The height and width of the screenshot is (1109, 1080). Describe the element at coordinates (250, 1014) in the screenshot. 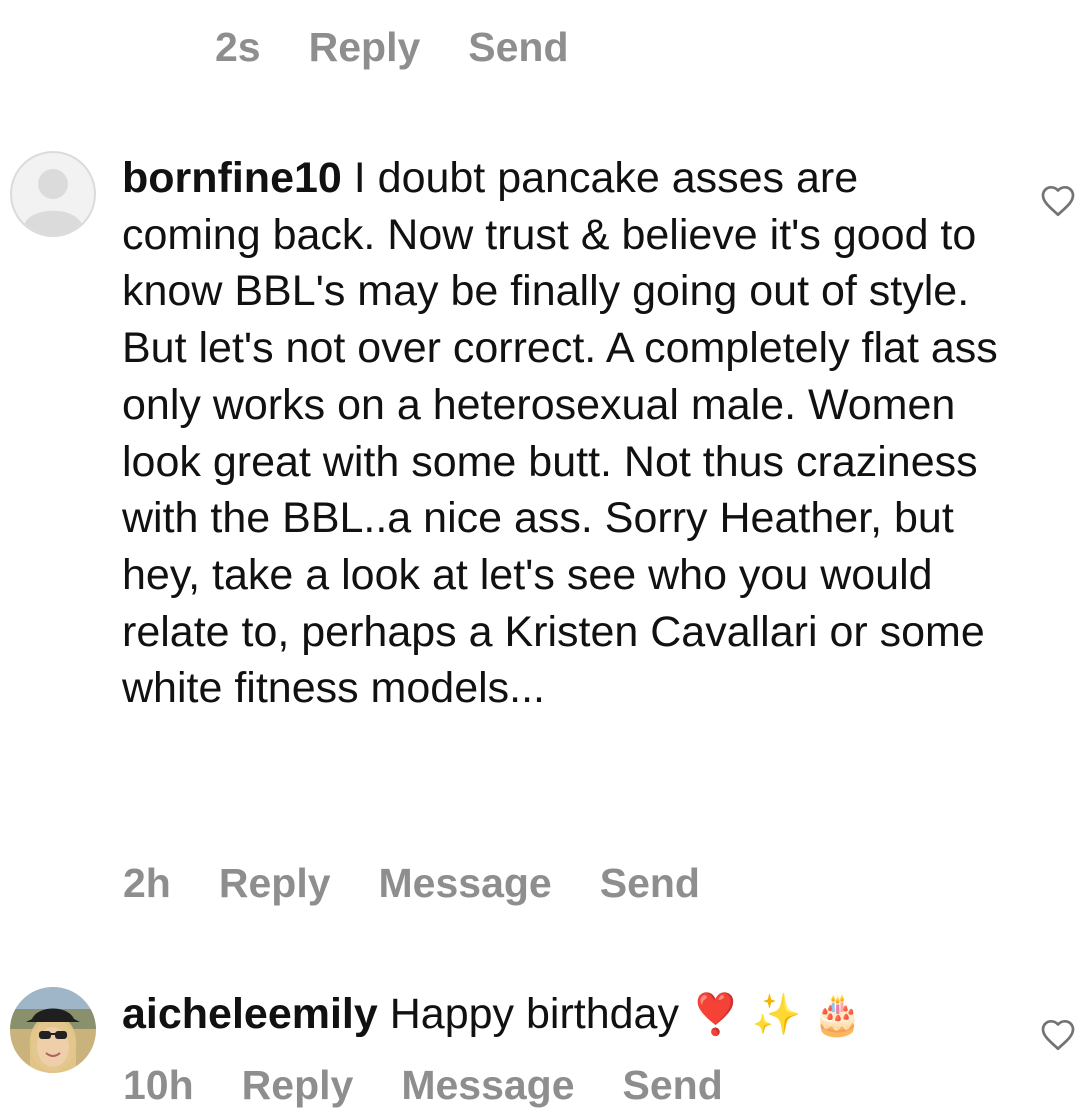

I see `comment-username: aicheleemily` at that location.